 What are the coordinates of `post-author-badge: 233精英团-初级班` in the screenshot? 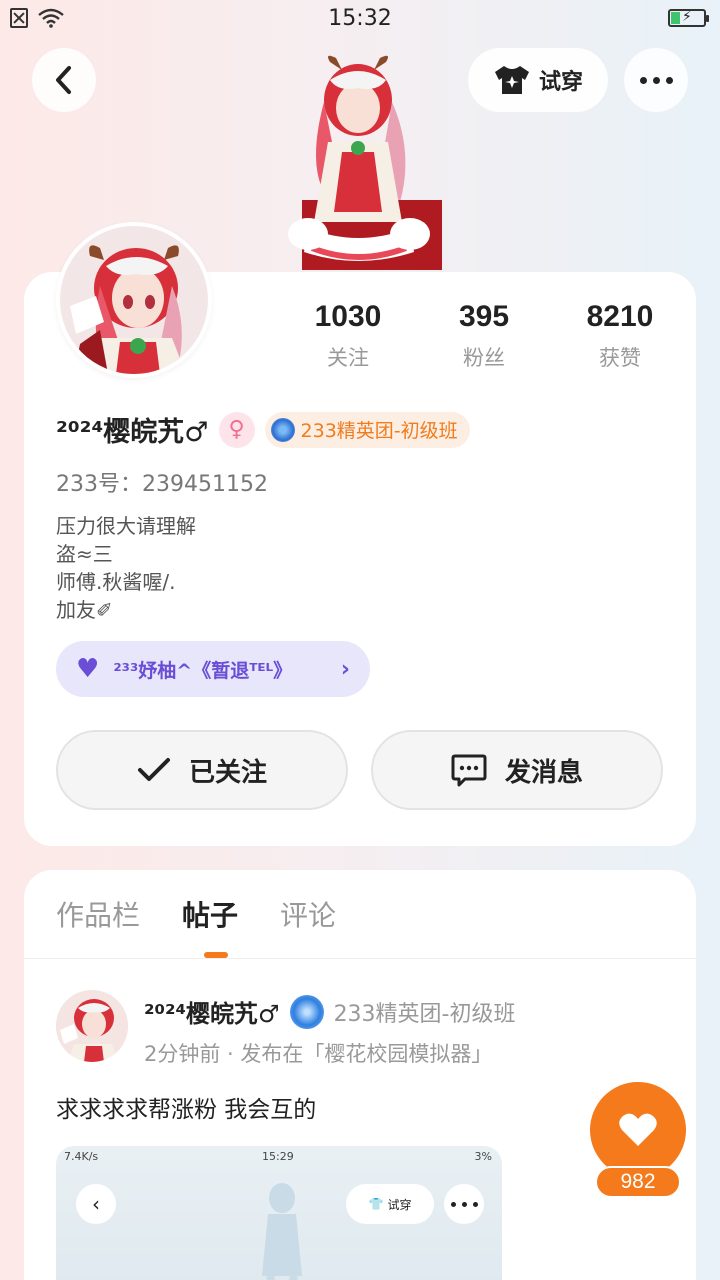 It's located at (424, 1014).